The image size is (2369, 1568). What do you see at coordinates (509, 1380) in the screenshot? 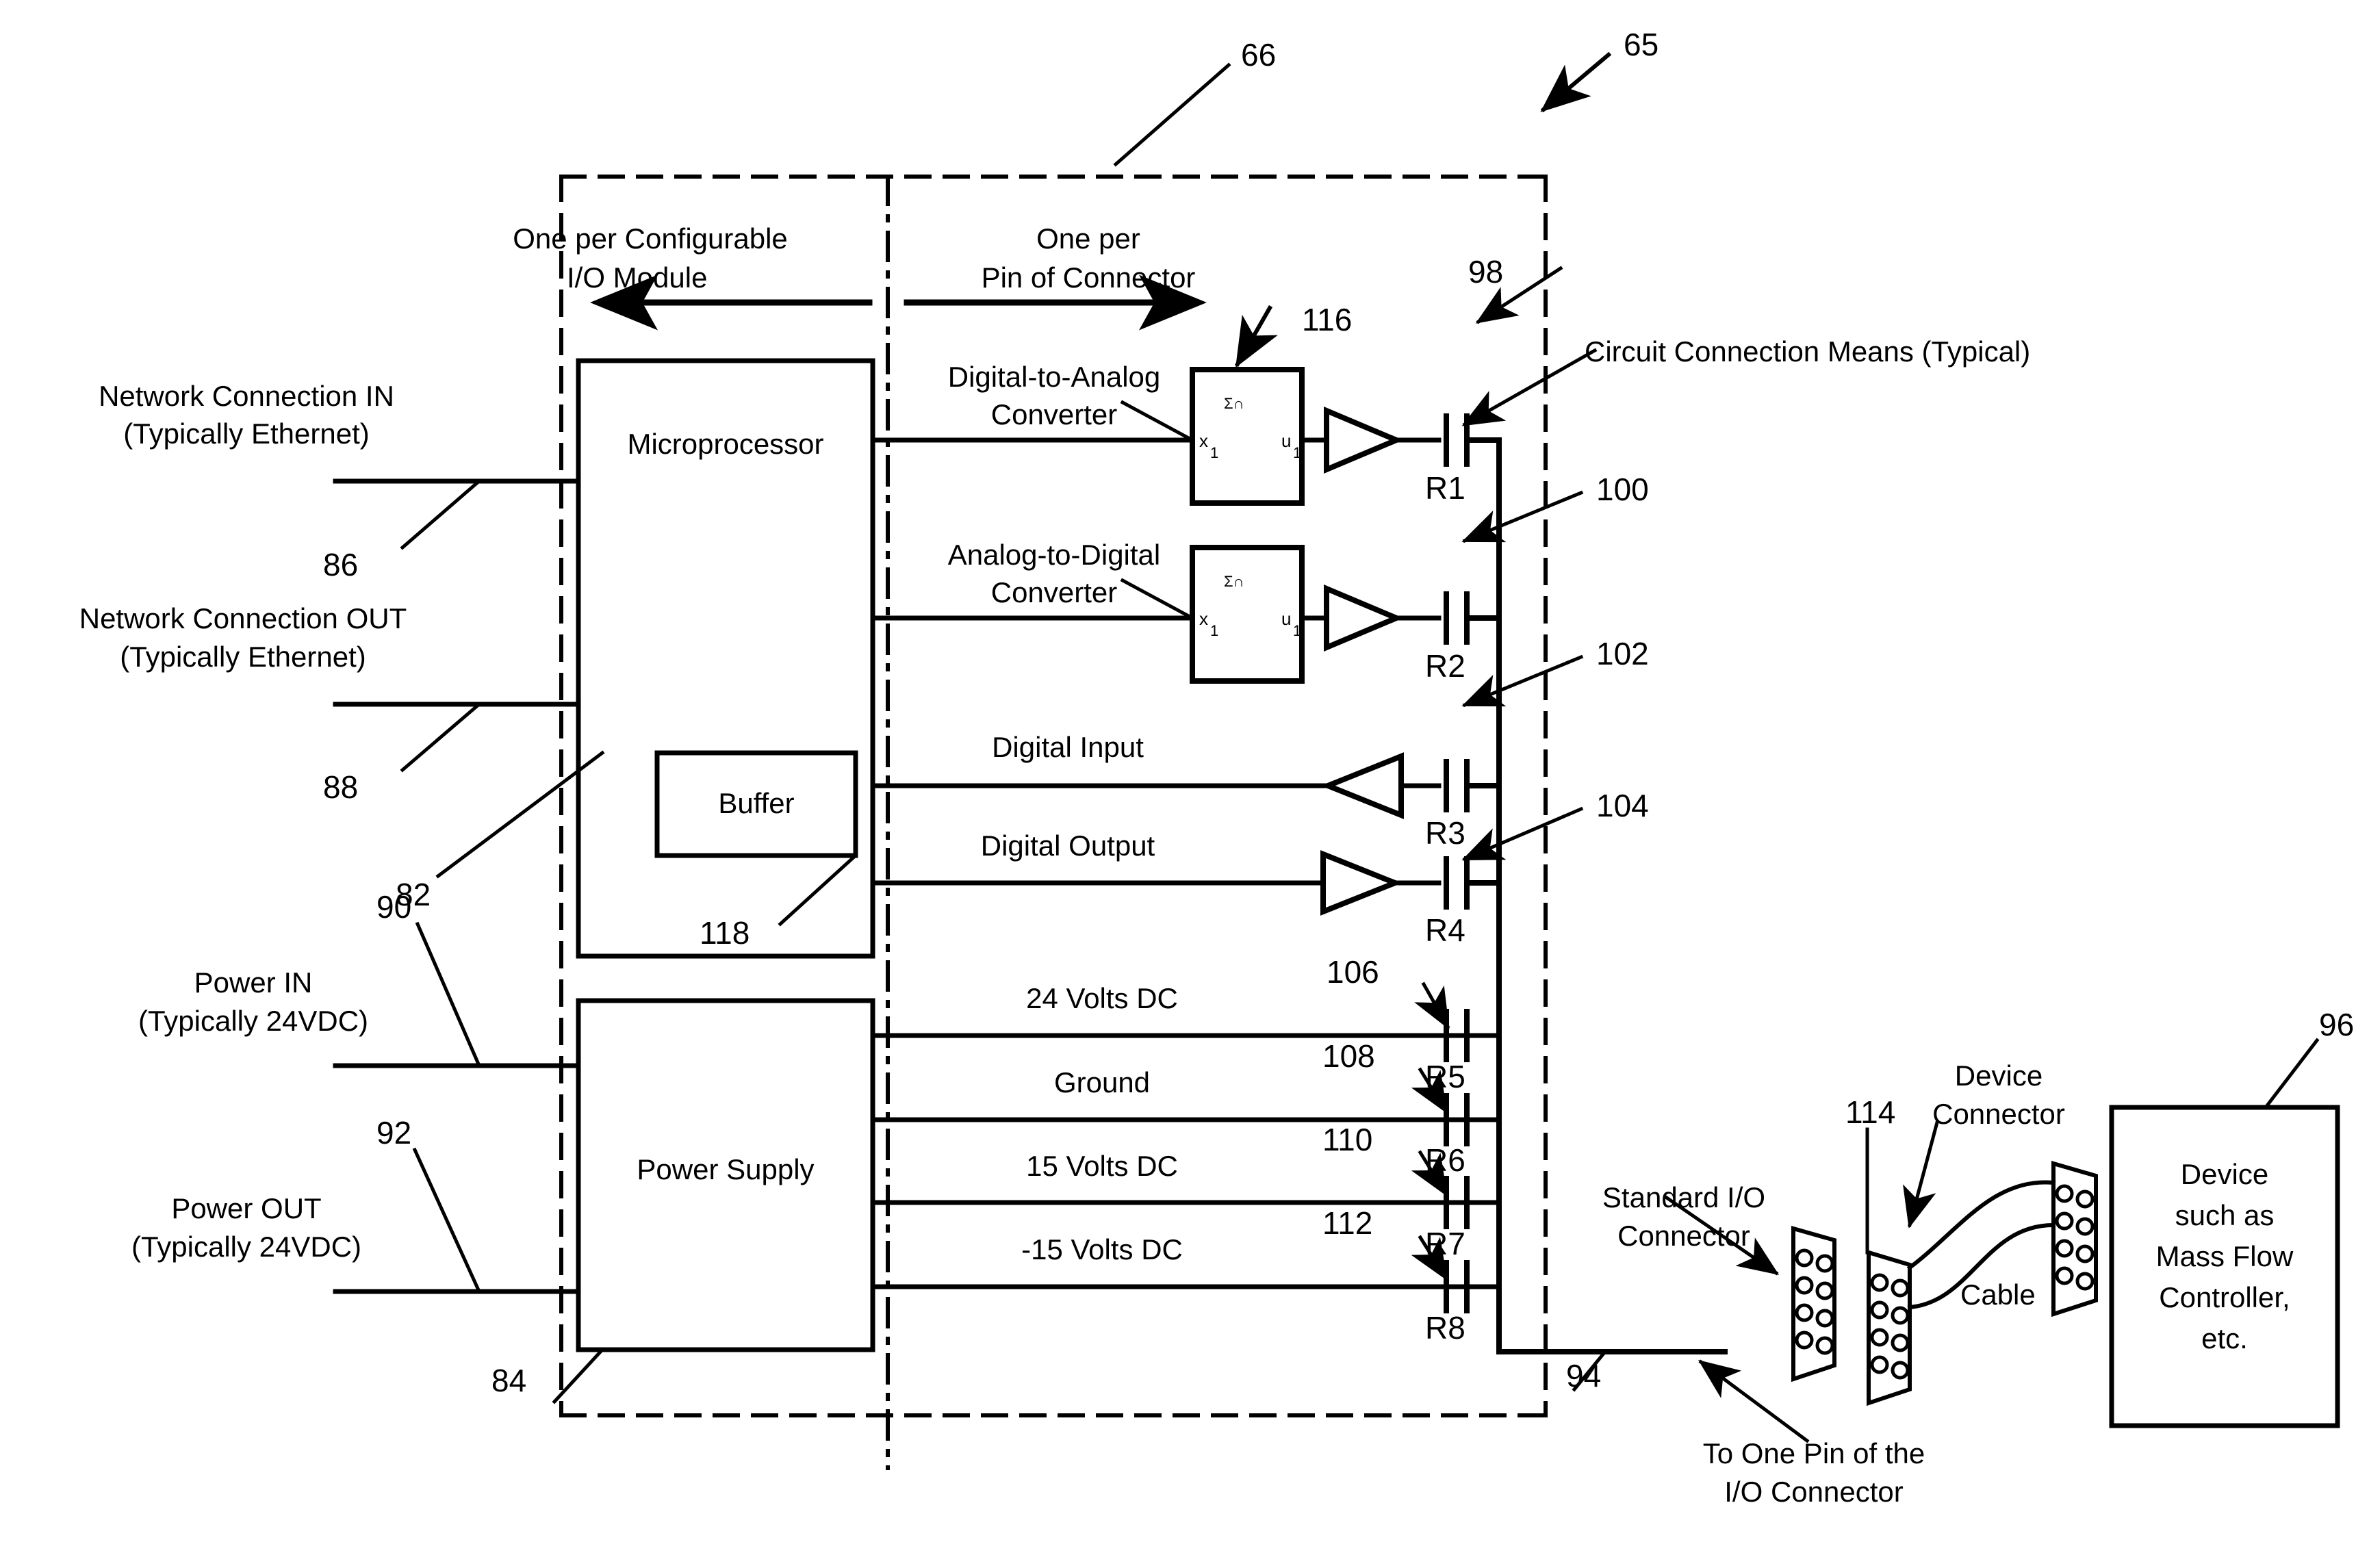
I see `ref-84: 84` at bounding box center [509, 1380].